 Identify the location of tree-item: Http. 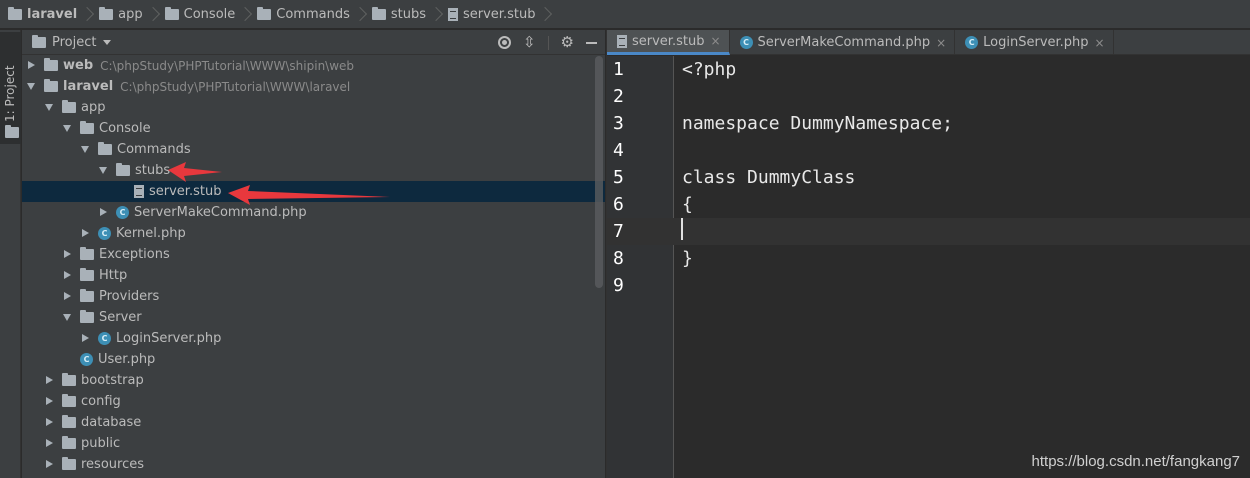
(313, 275).